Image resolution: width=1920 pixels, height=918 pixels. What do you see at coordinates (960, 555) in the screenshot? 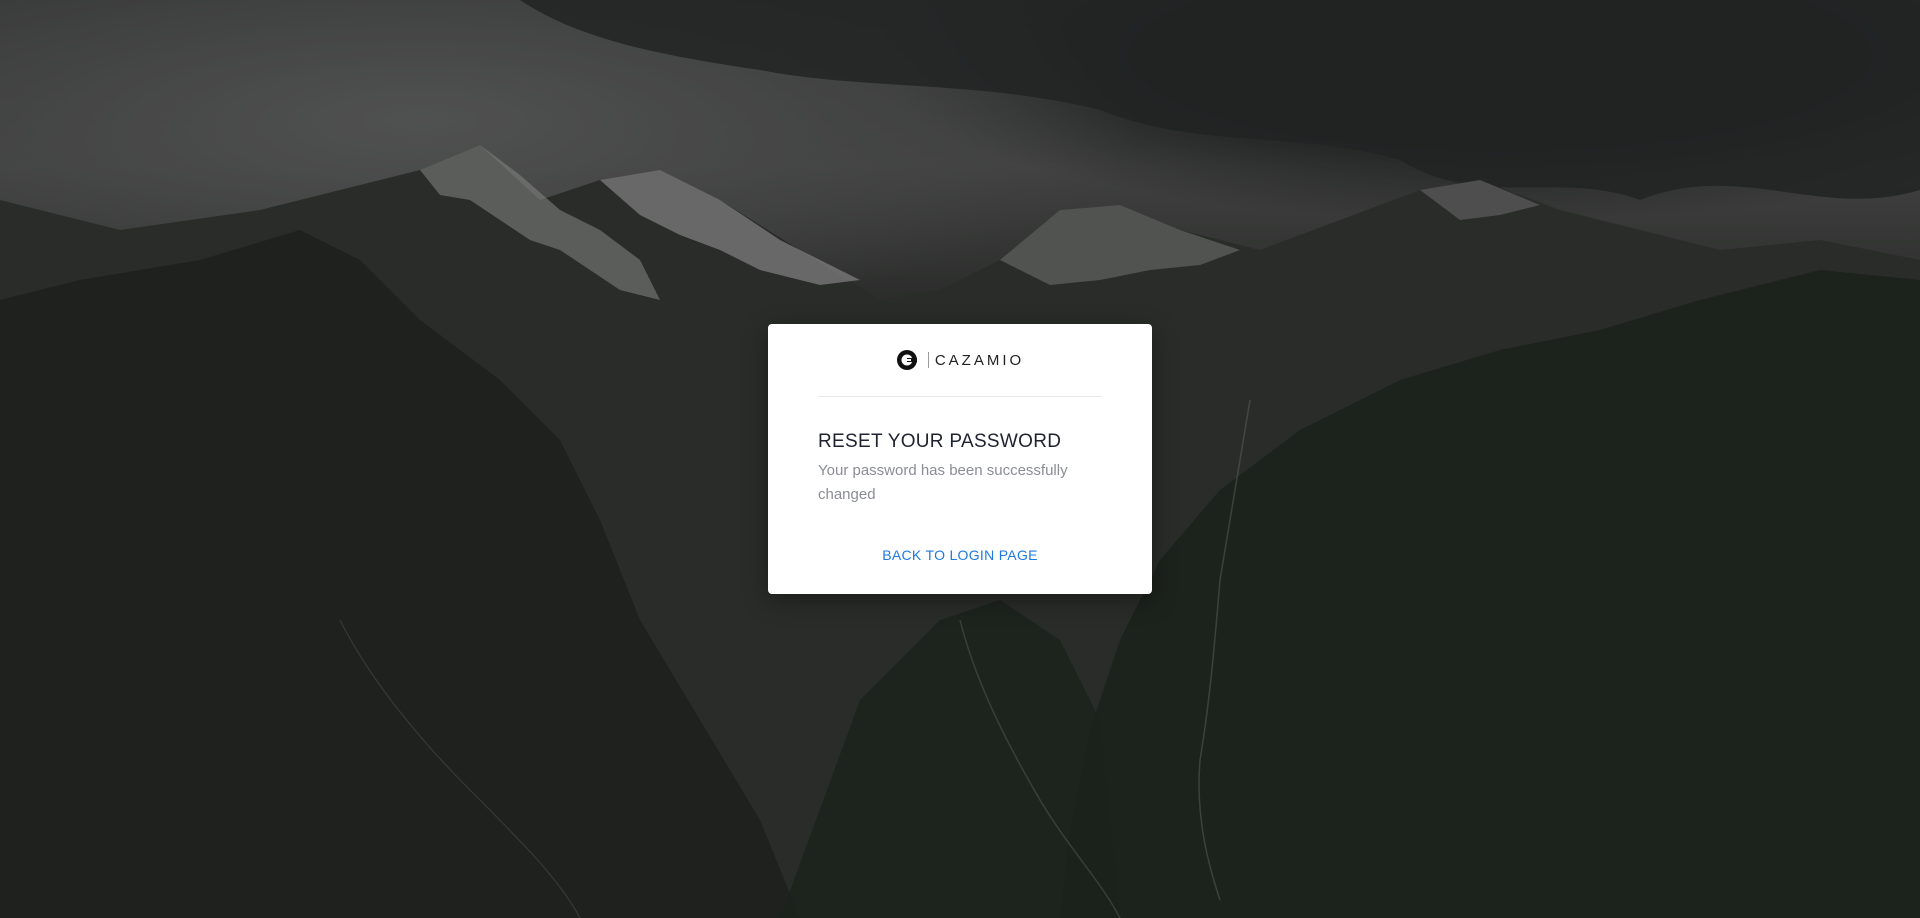
I see `back-to-login-link: BACK TO LOGIN PAGE` at bounding box center [960, 555].